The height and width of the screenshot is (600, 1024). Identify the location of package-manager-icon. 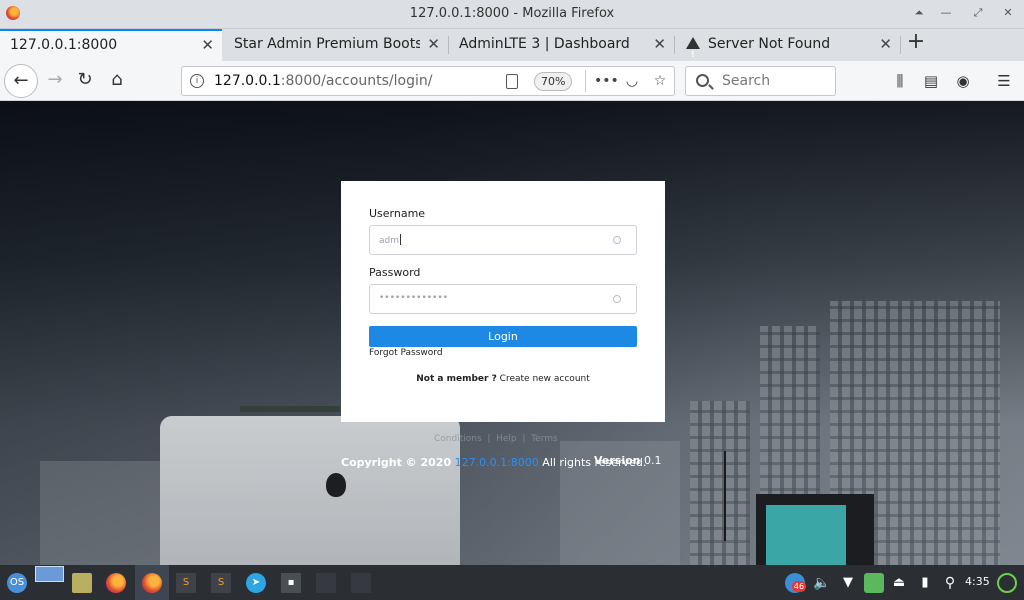
(874, 583).